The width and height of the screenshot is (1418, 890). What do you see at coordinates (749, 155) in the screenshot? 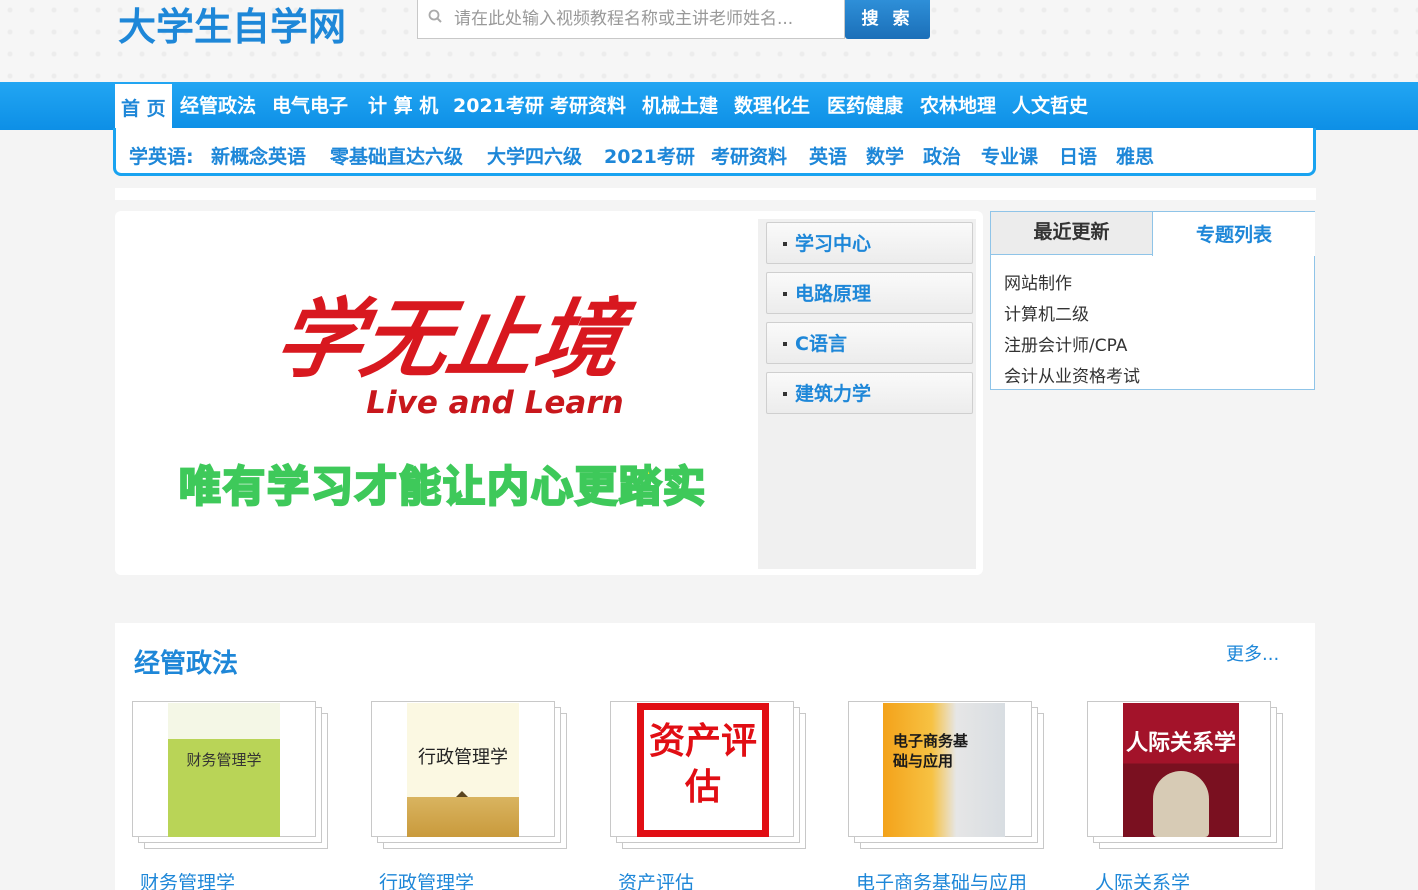
I see `sub-nav-exam-materials: 考研资料` at bounding box center [749, 155].